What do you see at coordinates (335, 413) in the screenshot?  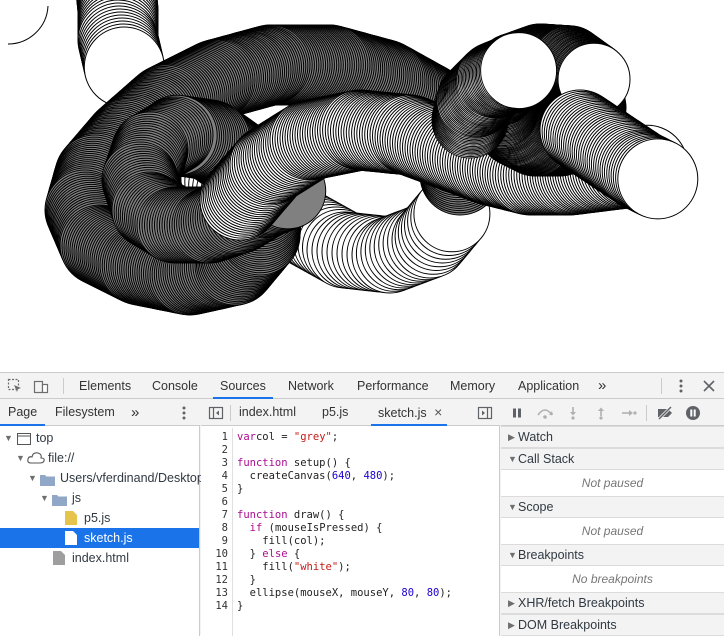 I see `editor-tab-p5-js: p5.js` at bounding box center [335, 413].